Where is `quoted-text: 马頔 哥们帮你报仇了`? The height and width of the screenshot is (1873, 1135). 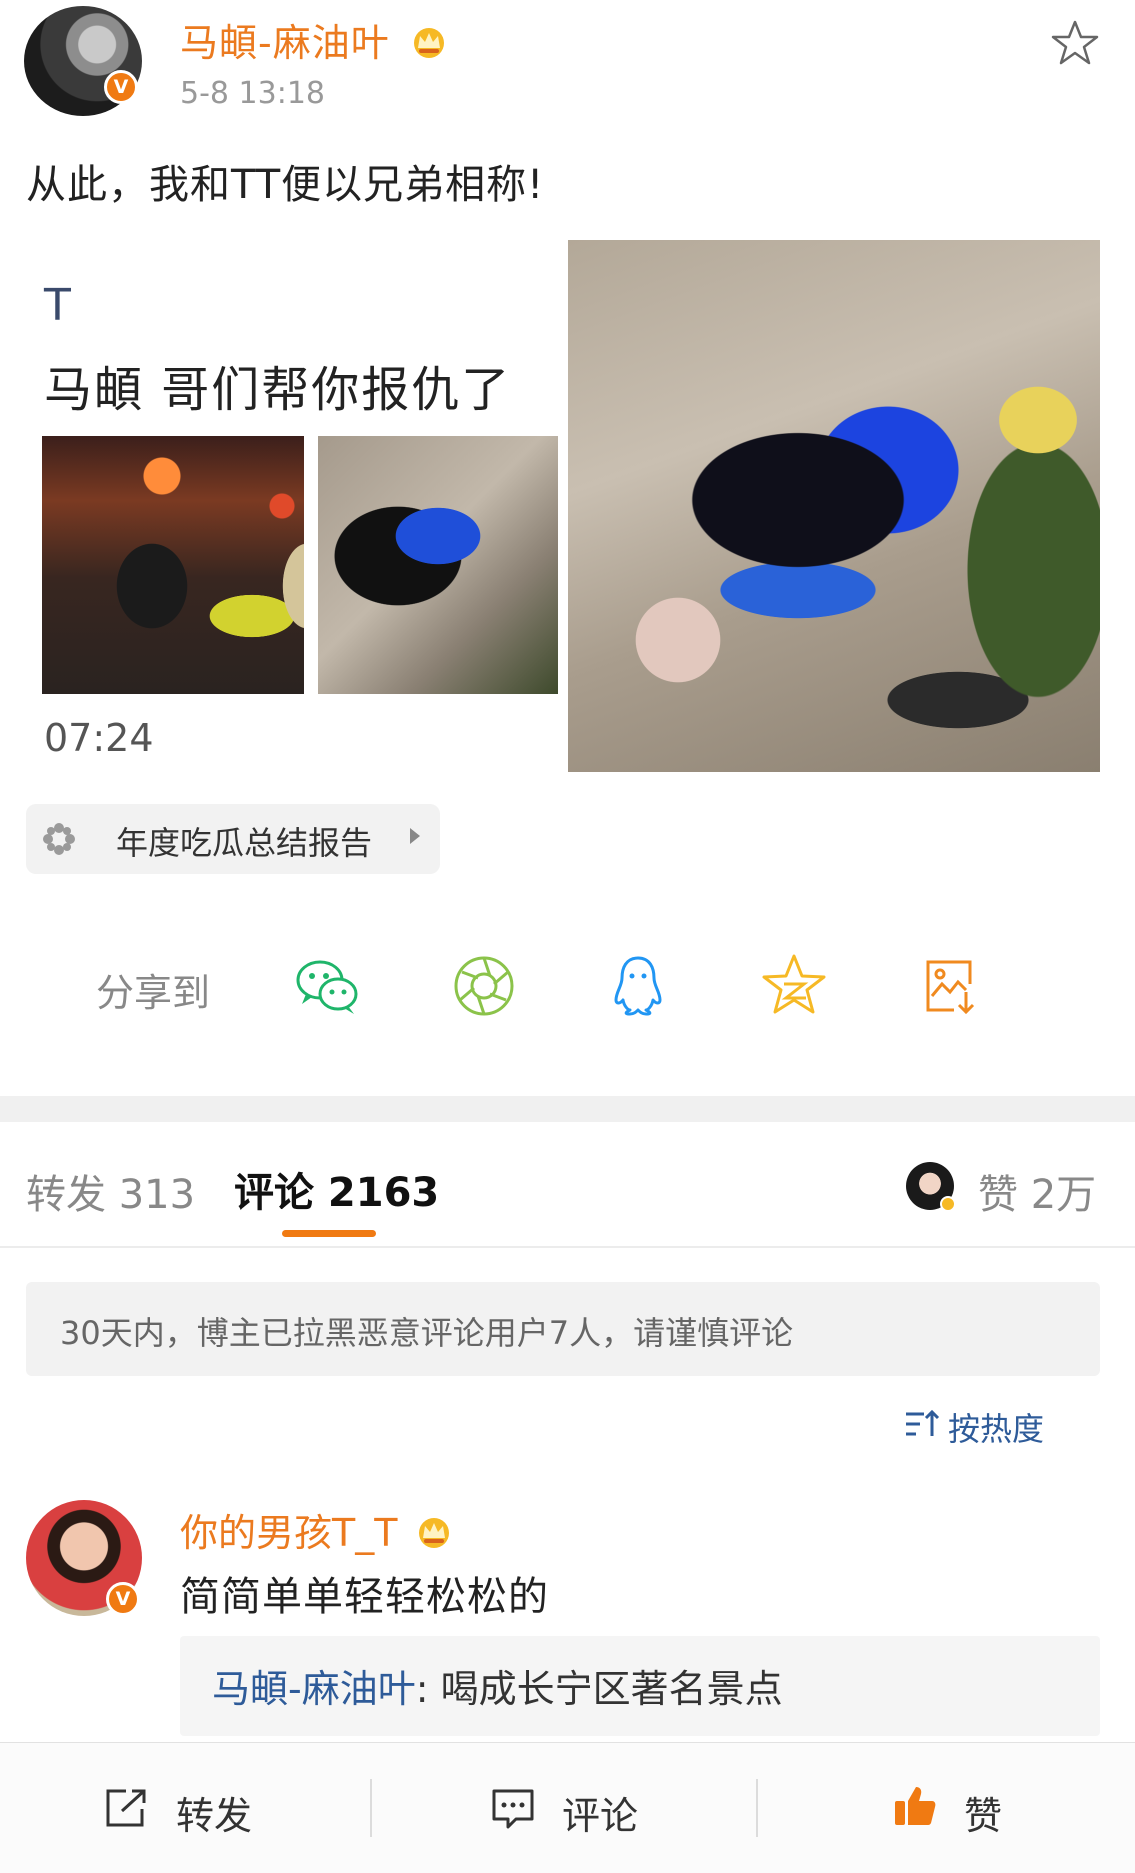 quoted-text: 马頔 哥们帮你报仇了 is located at coordinates (278, 390).